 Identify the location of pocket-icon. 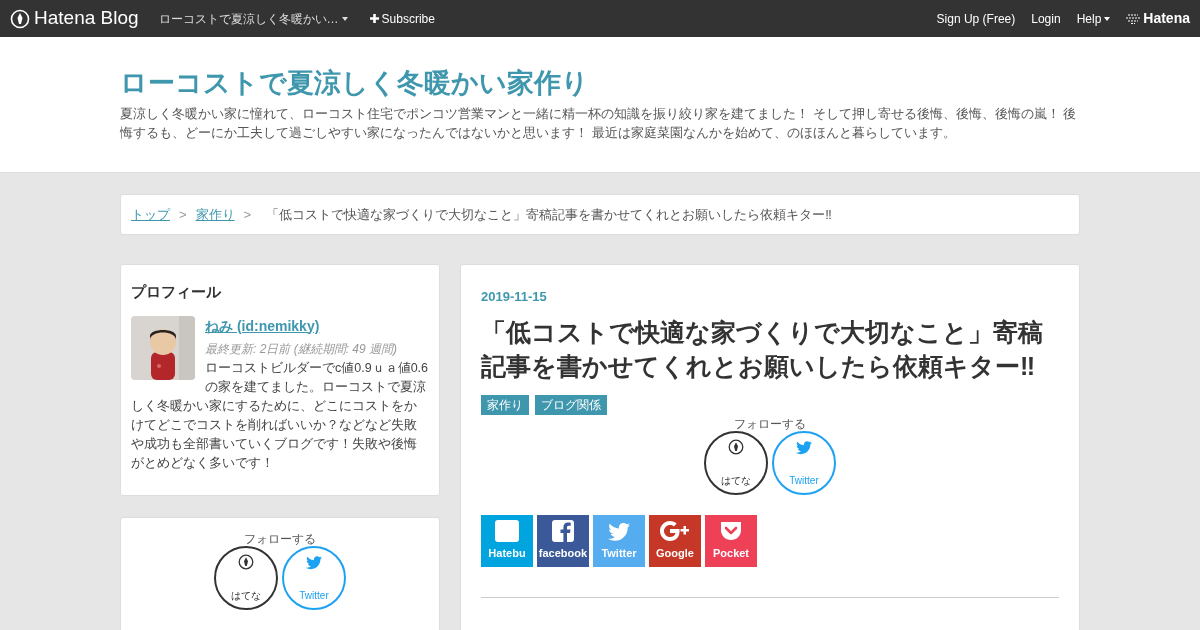
(731, 530).